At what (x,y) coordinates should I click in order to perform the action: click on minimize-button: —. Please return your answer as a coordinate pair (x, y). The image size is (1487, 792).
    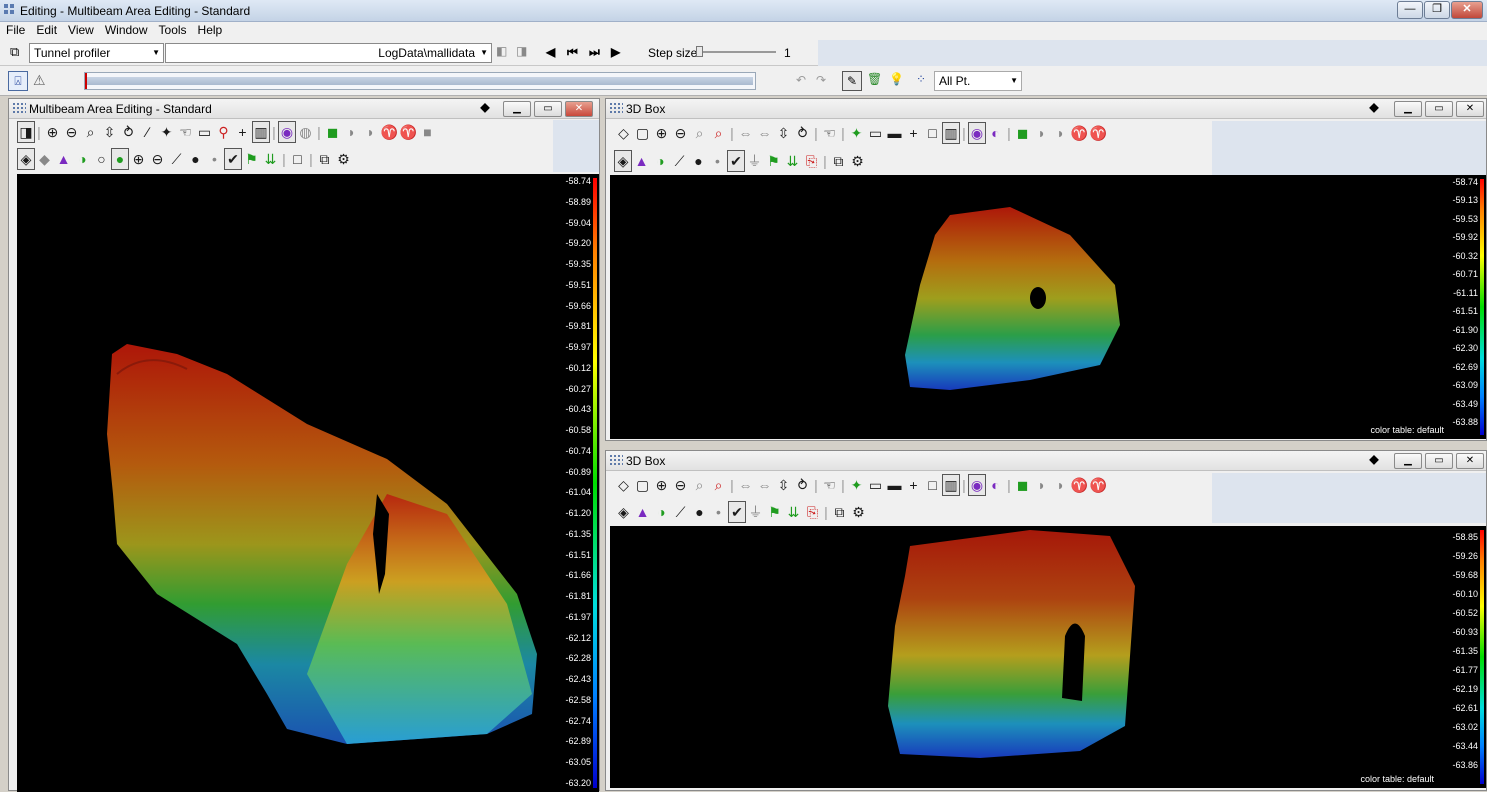
    Looking at the image, I should click on (1410, 10).